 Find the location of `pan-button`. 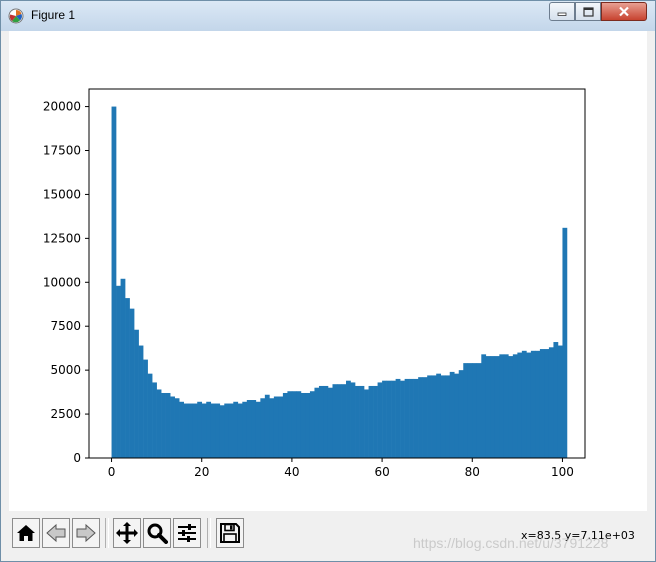

pan-button is located at coordinates (127, 533).